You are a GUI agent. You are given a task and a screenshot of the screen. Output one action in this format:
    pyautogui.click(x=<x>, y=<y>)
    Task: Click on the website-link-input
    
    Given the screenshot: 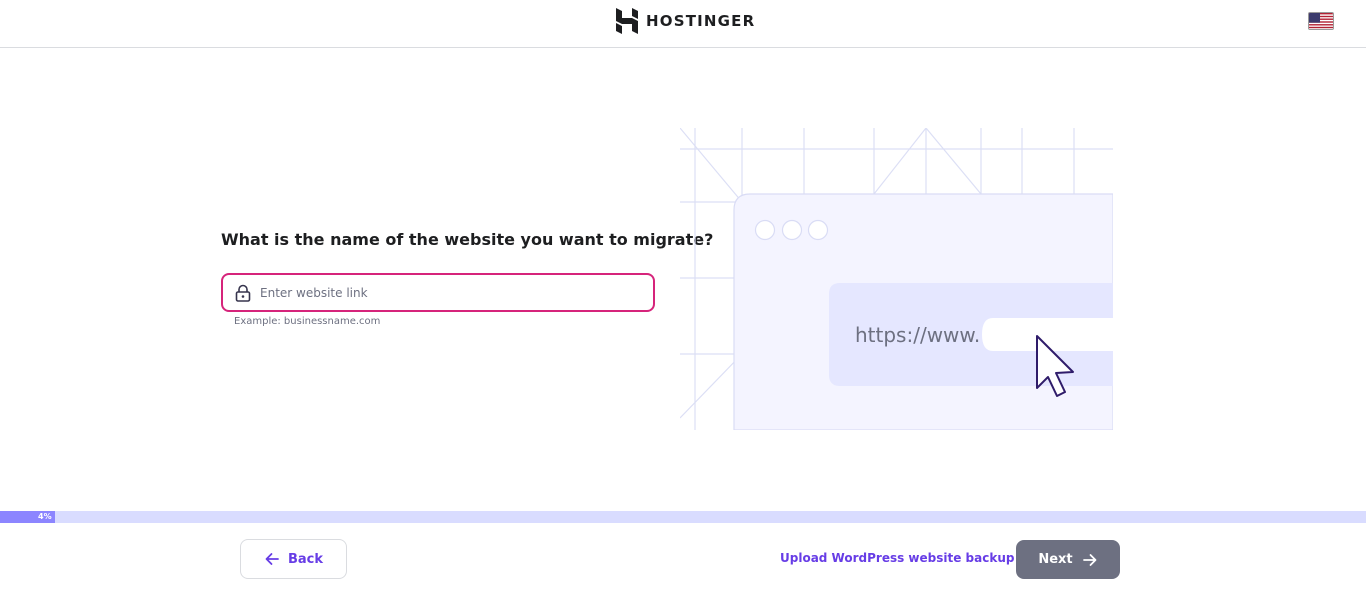 What is the action you would take?
    pyautogui.click(x=450, y=292)
    